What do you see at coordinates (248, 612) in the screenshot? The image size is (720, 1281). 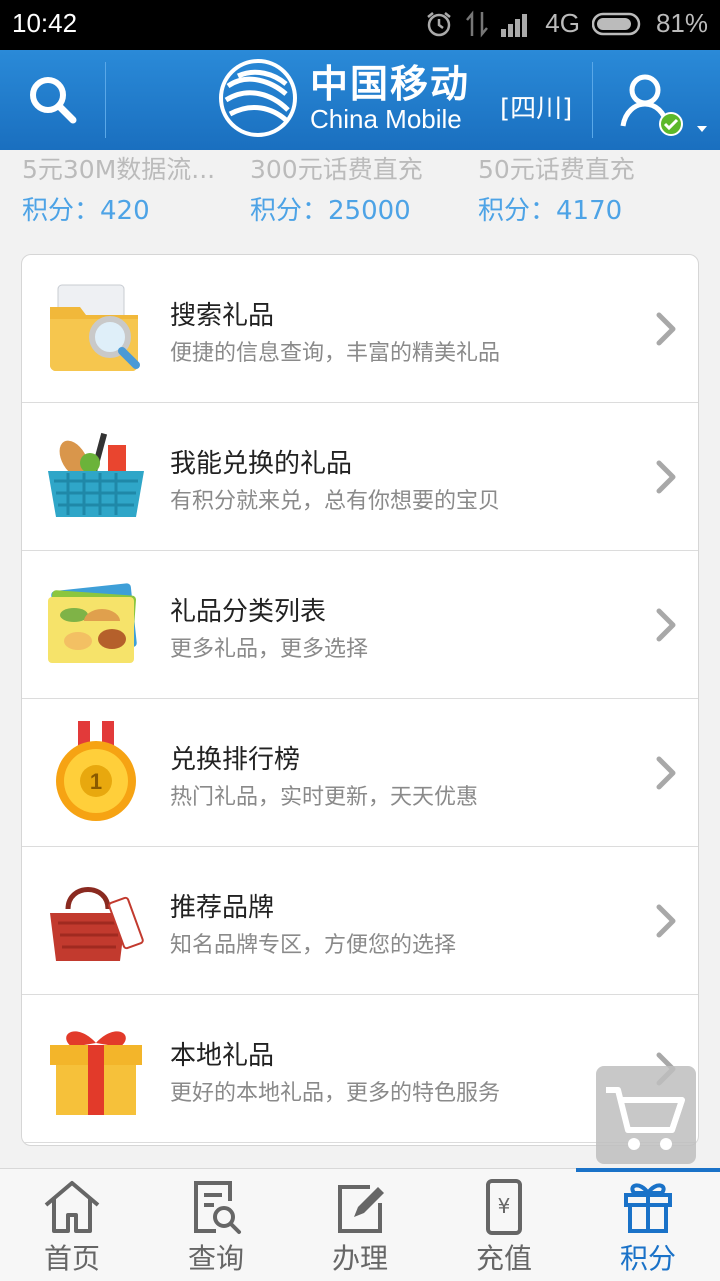 I see `menu-item-title: 礼品分类列表` at bounding box center [248, 612].